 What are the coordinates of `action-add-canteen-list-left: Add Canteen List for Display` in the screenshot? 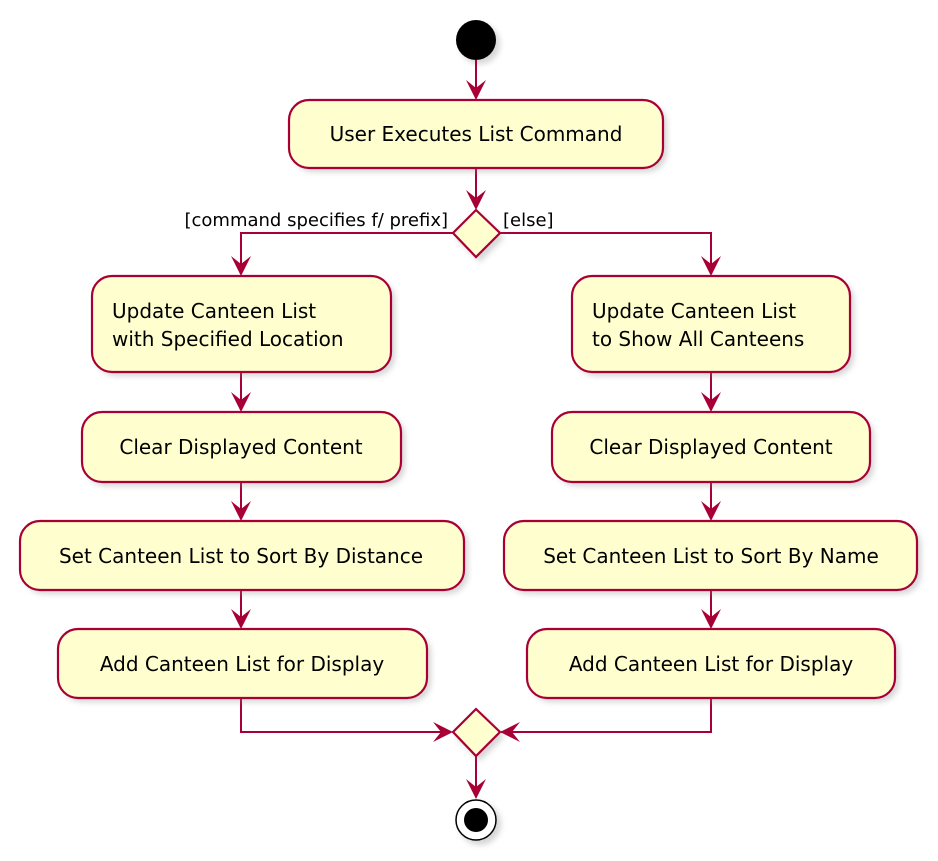 It's located at (243, 664).